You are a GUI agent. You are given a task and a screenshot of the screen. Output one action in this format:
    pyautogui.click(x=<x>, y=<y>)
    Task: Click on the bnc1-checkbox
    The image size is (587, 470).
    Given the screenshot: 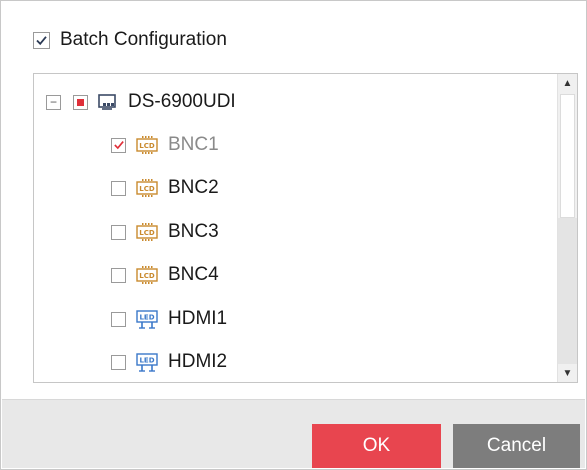 What is the action you would take?
    pyautogui.click(x=118, y=145)
    